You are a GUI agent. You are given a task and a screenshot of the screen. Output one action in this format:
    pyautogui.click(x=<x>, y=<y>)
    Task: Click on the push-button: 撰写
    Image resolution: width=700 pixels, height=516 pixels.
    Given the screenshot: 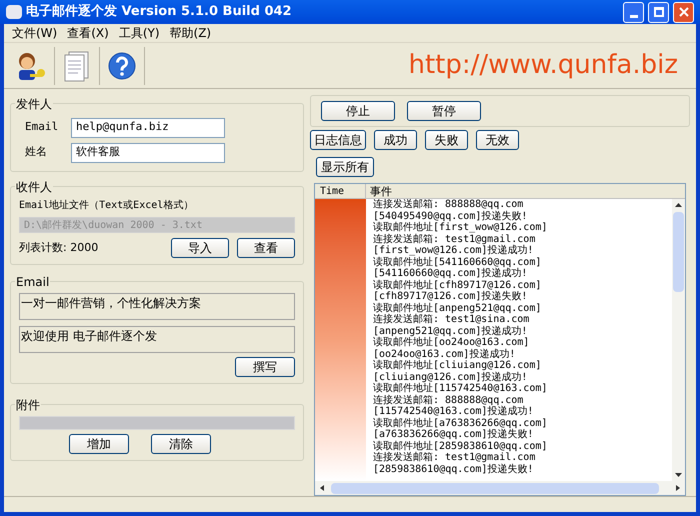 What is the action you would take?
    pyautogui.click(x=265, y=367)
    